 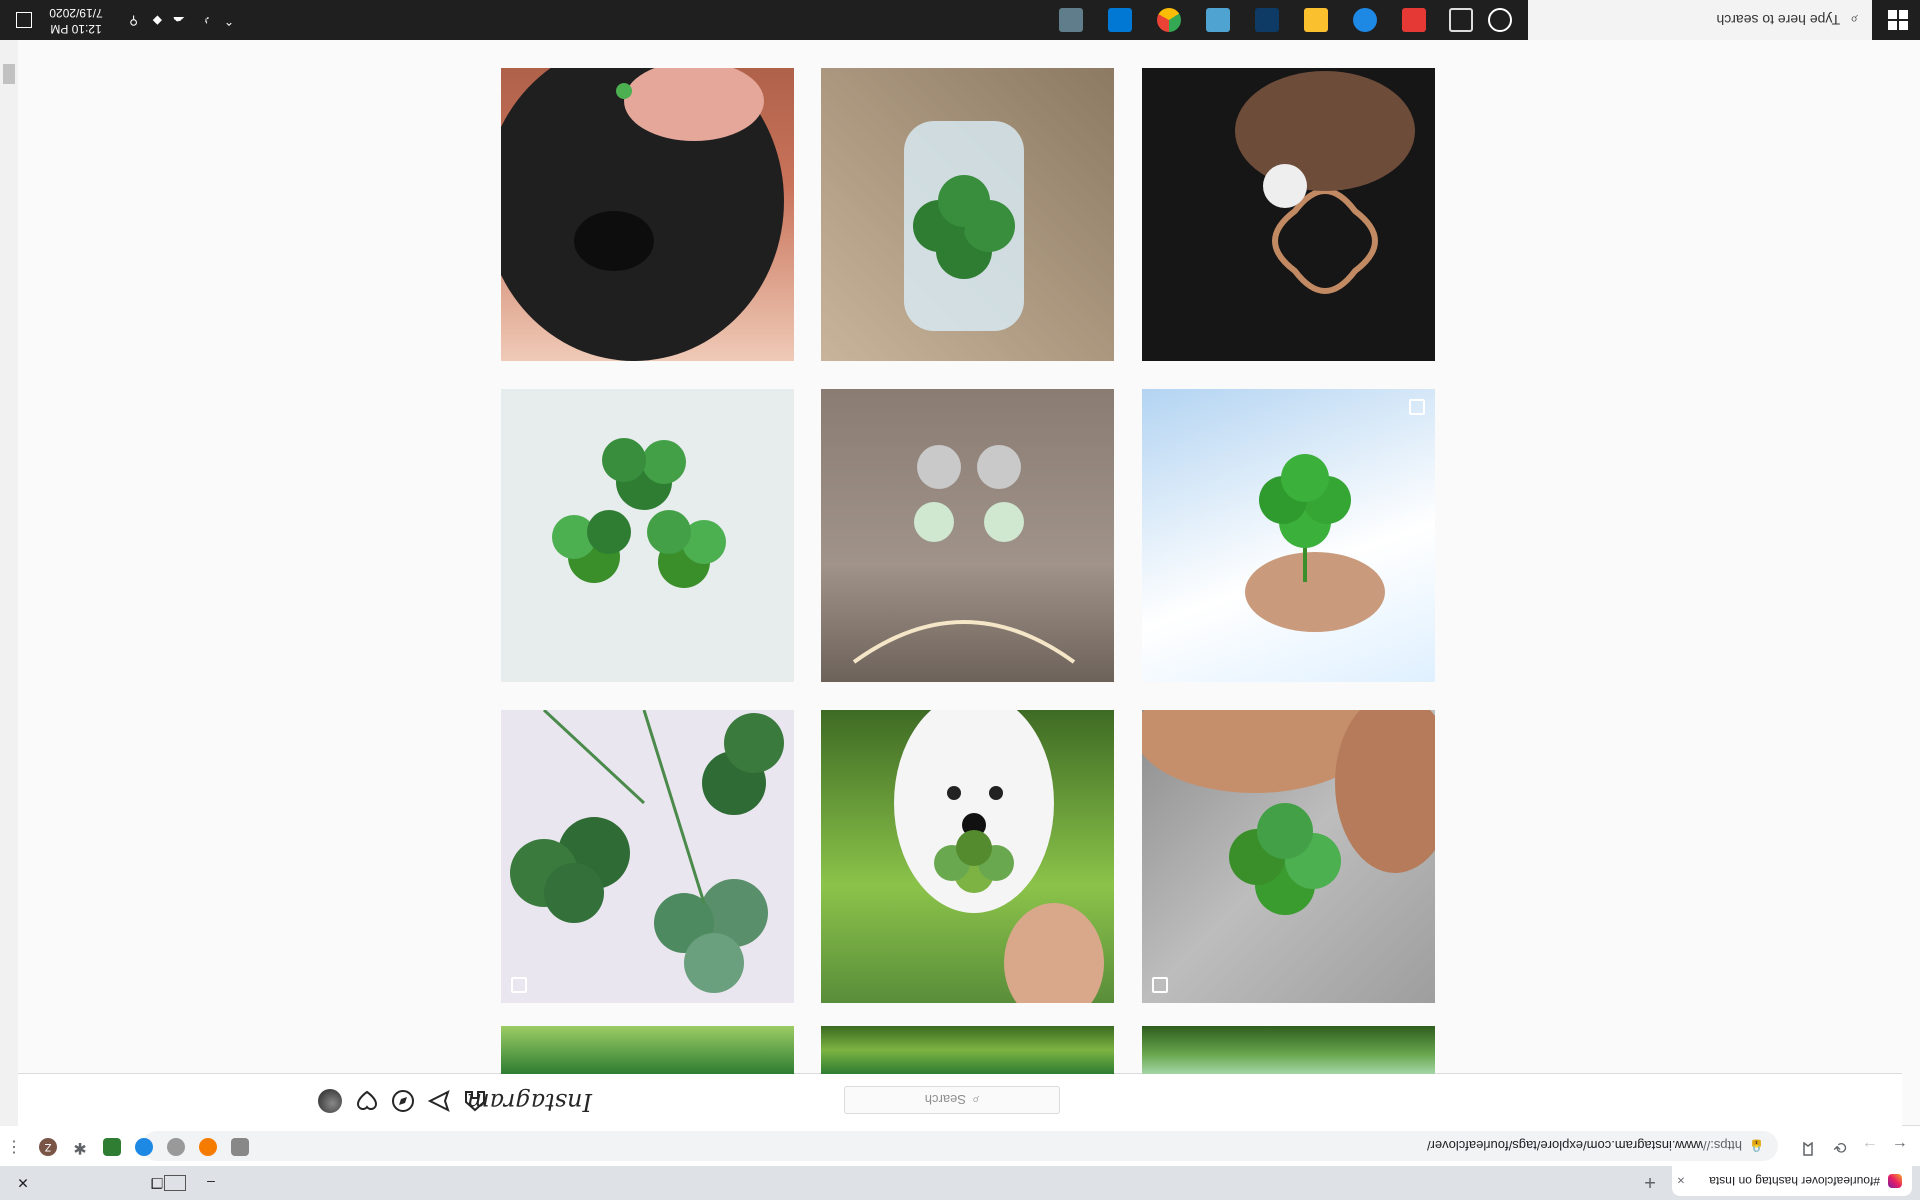 I want to click on taskbar-clock: 12:10 PM 7/19/2020, so click(x=76, y=21).